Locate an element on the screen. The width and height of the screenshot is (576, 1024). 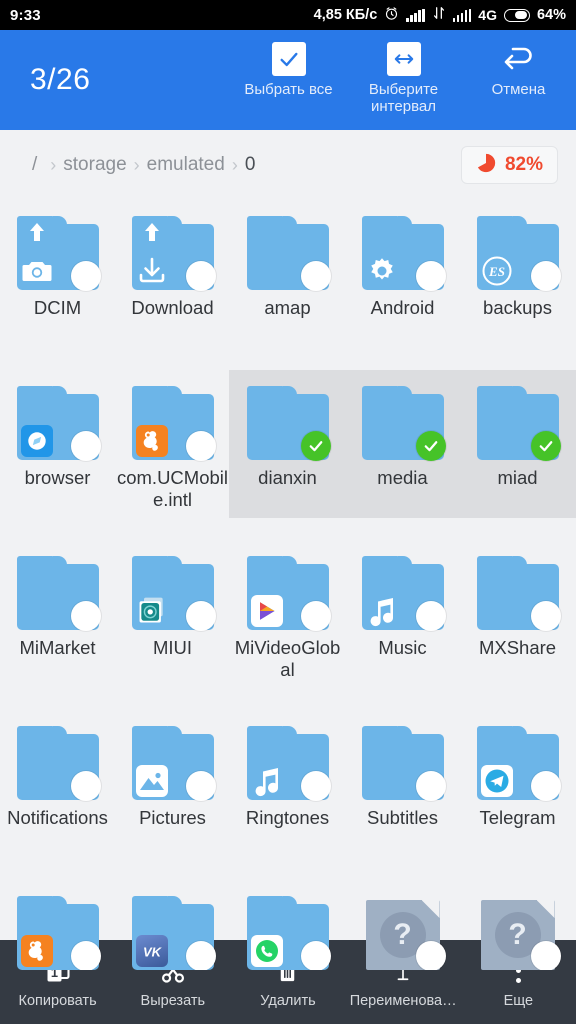
folder-item: Ringtones is located at coordinates (287, 795).